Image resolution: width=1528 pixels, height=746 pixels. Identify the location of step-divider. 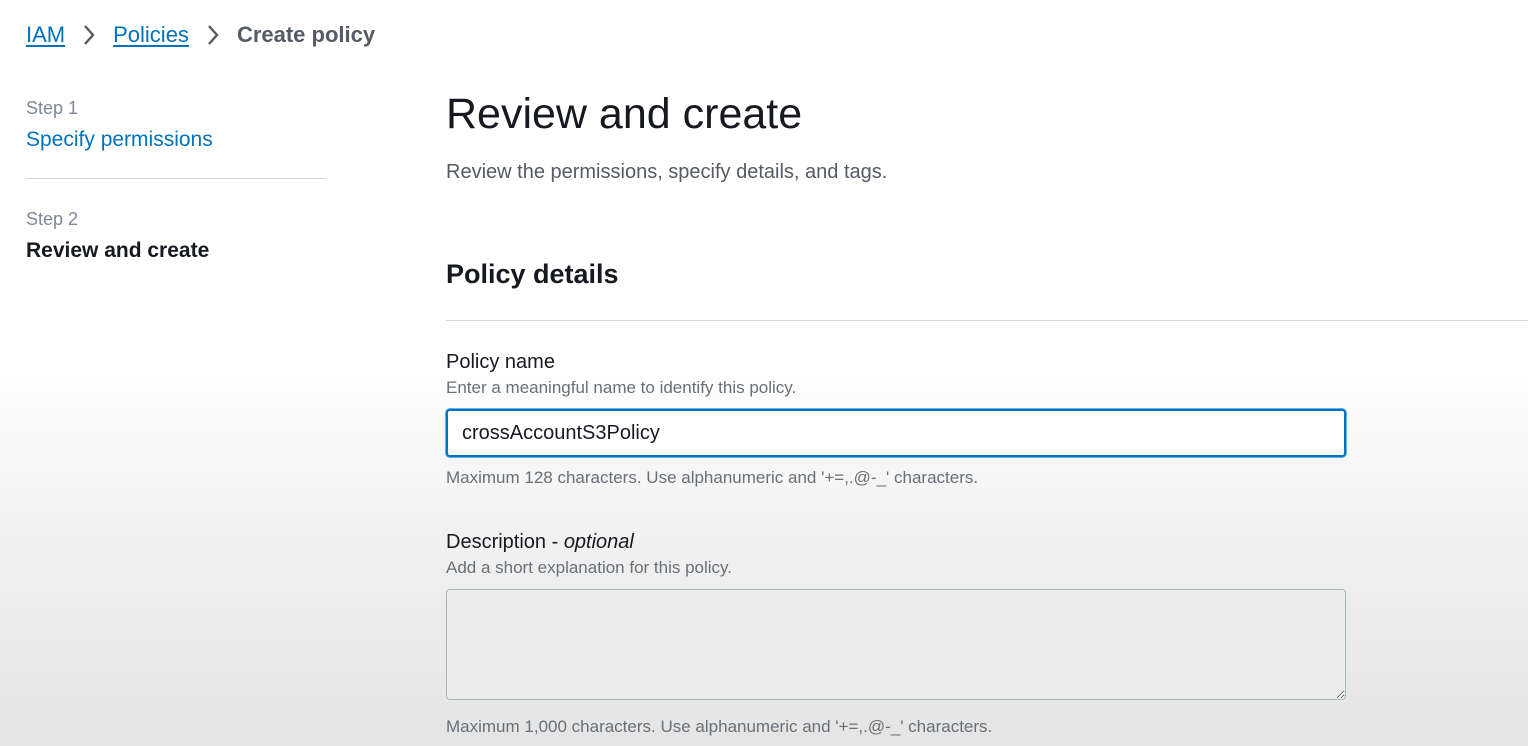
(176, 178).